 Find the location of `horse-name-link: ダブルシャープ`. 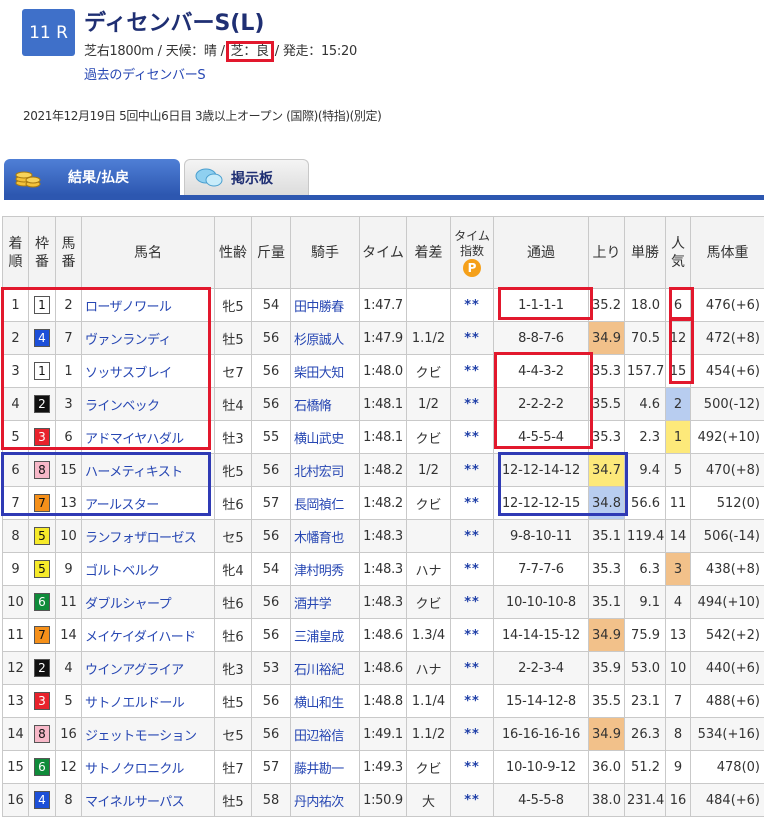

horse-name-link: ダブルシャープ is located at coordinates (148, 602).